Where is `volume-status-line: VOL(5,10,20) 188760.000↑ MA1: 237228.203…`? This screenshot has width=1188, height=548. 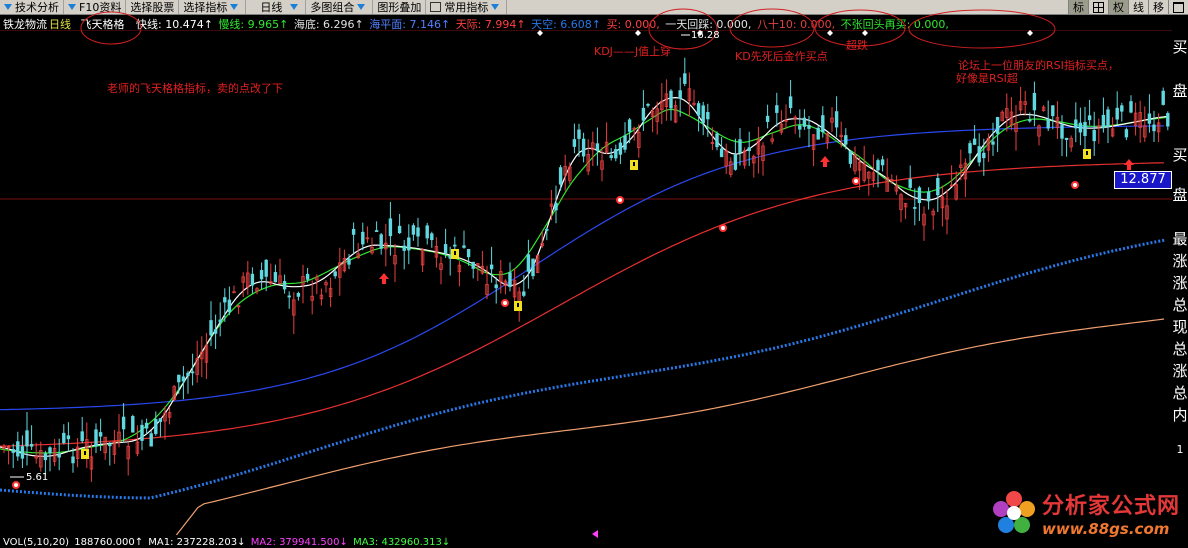 volume-status-line: VOL(5,10,20) 188760.000↑ MA1: 237228.203… is located at coordinates (227, 542).